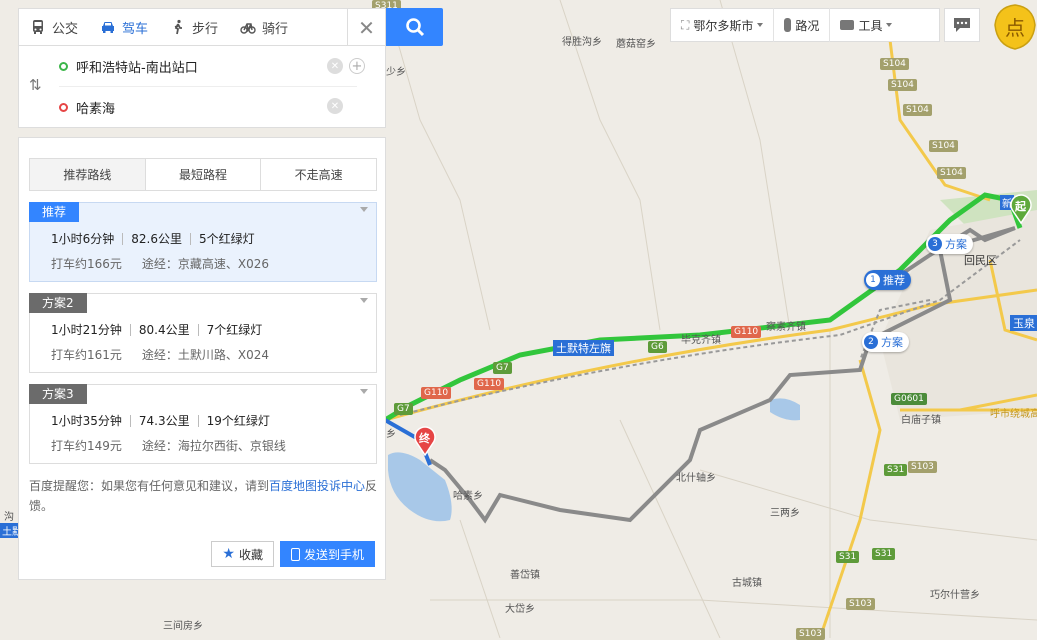 This screenshot has width=1037, height=640. What do you see at coordinates (88, 174) in the screenshot?
I see `tab-recommended: 推荐路线` at bounding box center [88, 174].